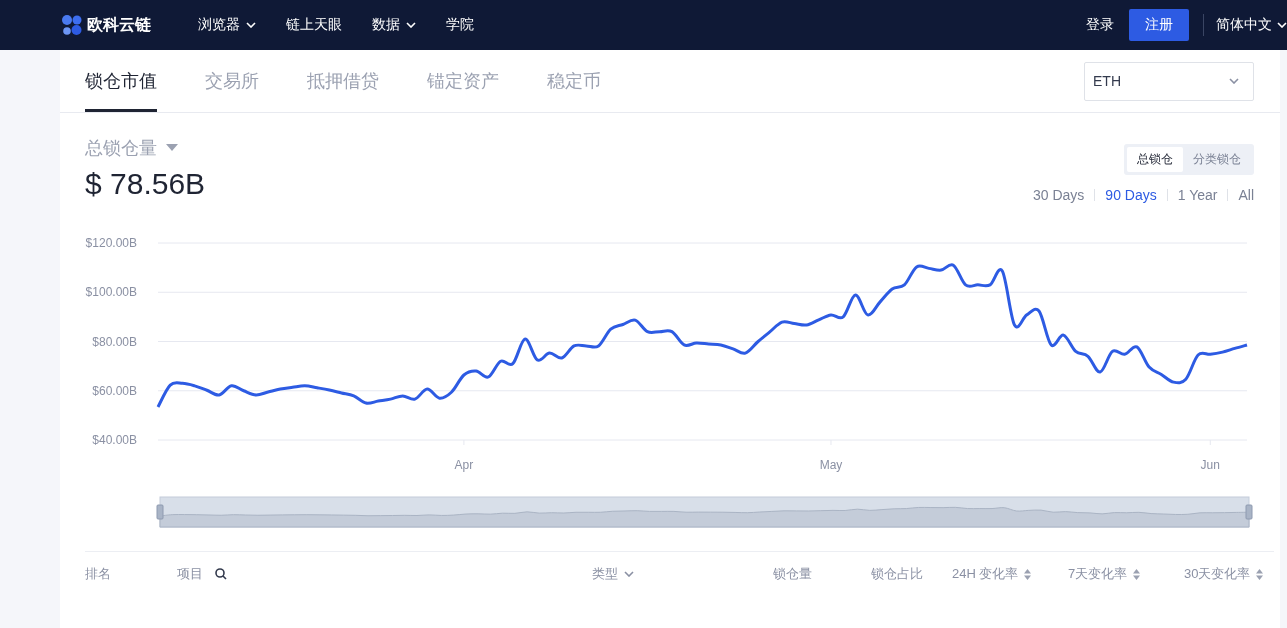 Image resolution: width=1287 pixels, height=628 pixels. What do you see at coordinates (1131, 195) in the screenshot?
I see `range-option: 90 Days` at bounding box center [1131, 195].